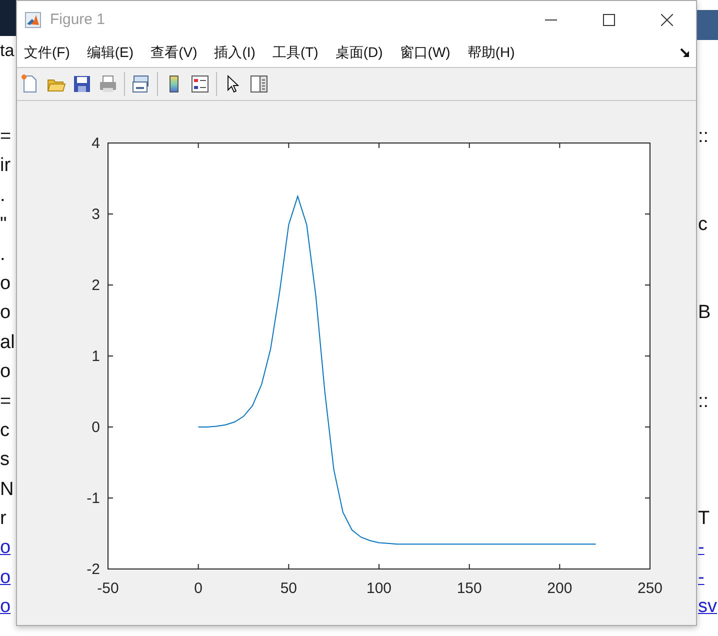 The width and height of the screenshot is (718, 636). Describe the element at coordinates (5, 460) in the screenshot. I see `background-text: s` at that location.